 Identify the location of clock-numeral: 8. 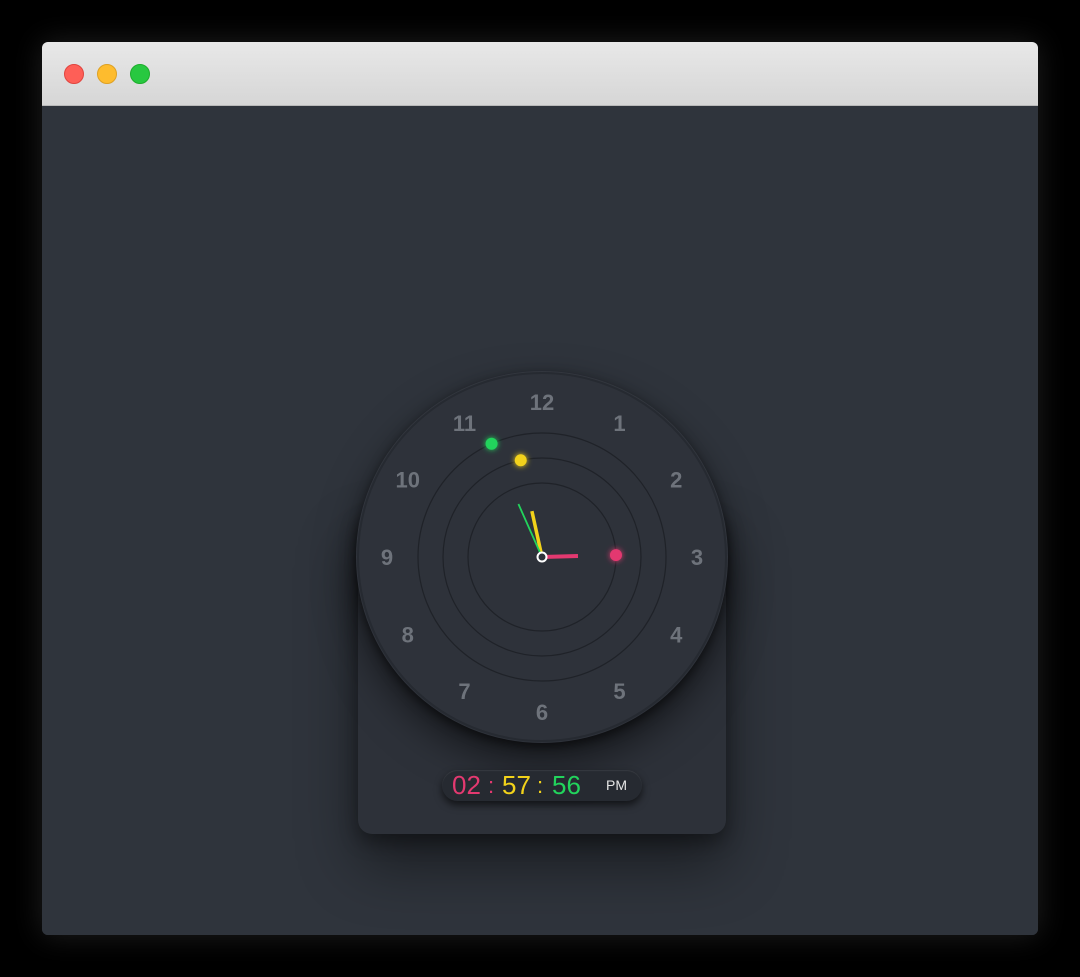
(408, 635).